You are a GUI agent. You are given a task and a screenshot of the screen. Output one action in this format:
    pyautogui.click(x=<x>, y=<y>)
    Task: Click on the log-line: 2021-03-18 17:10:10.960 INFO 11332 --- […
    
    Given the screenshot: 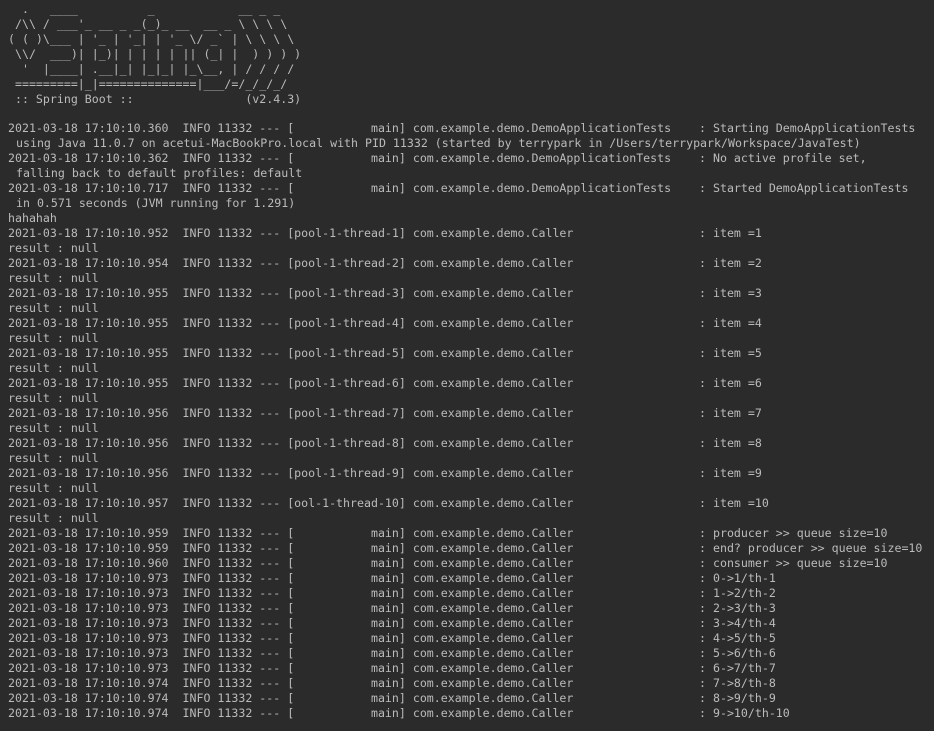 What is the action you would take?
    pyautogui.click(x=448, y=563)
    